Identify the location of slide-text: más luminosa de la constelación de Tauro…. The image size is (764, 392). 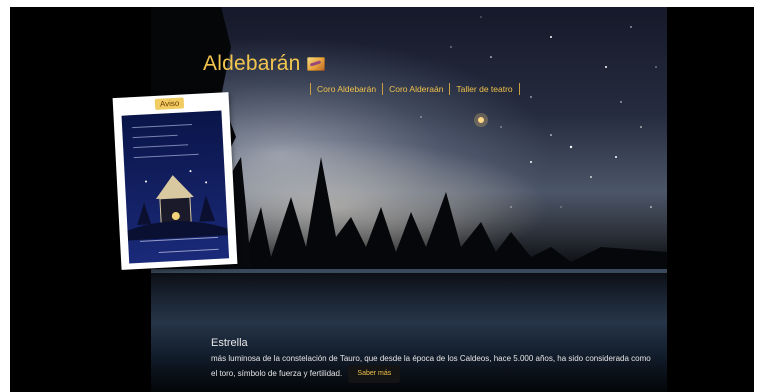
(431, 366).